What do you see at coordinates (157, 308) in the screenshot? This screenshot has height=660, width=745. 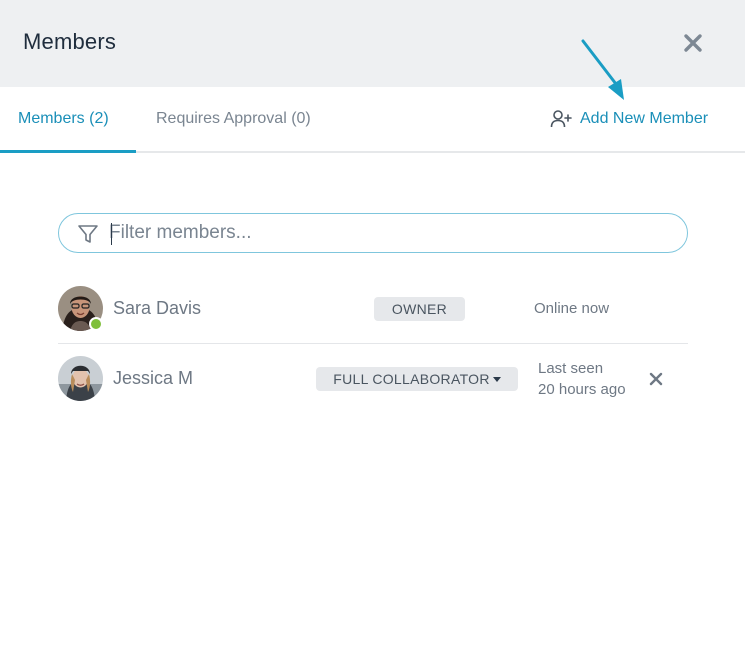 I see `member-name: Sara Davis` at bounding box center [157, 308].